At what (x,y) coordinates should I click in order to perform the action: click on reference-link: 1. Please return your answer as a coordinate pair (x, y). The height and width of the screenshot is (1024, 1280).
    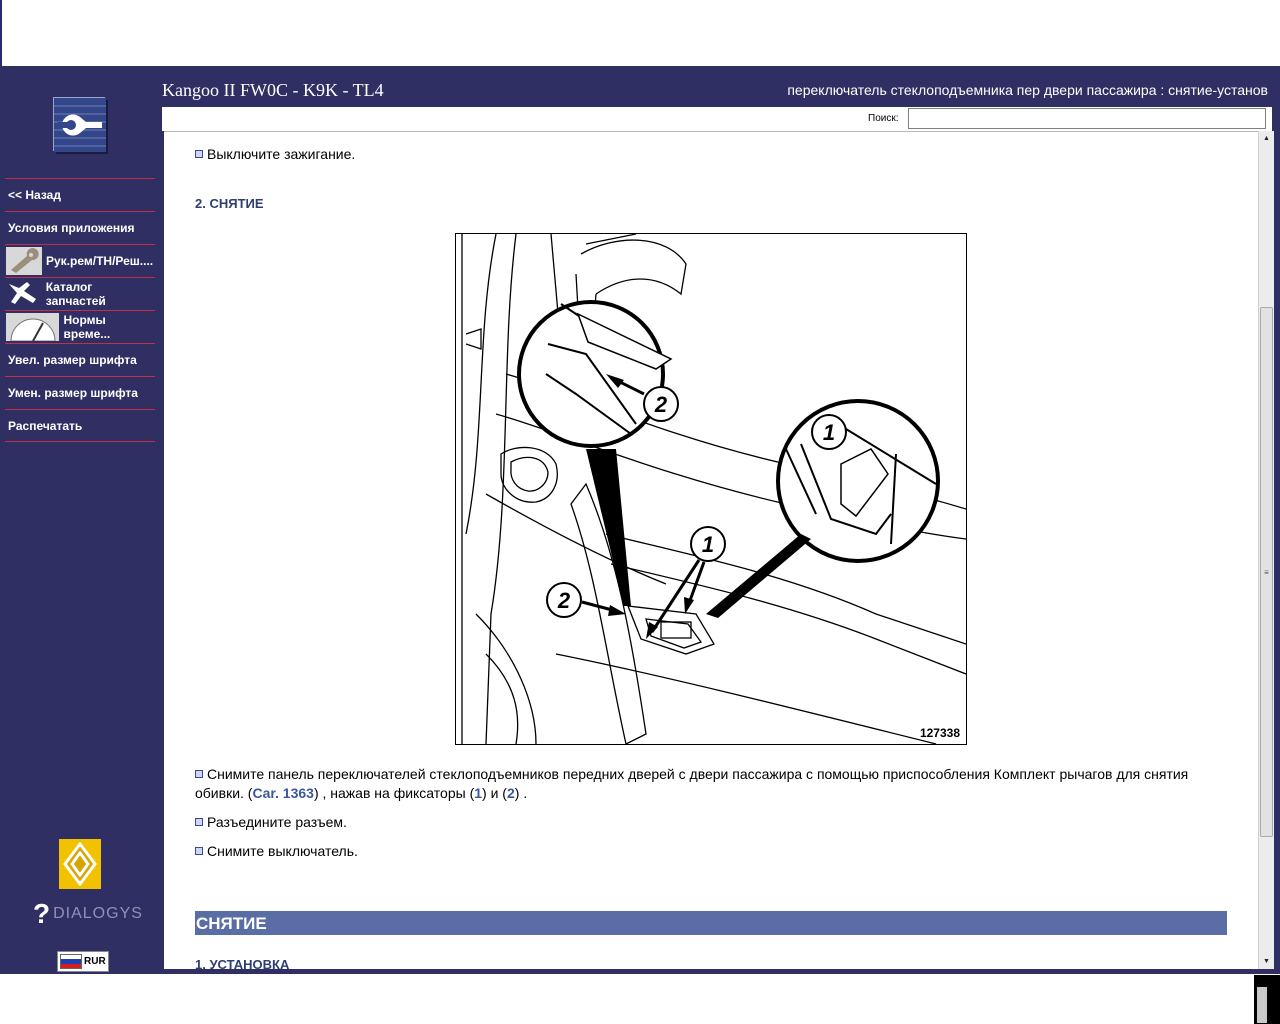
    Looking at the image, I should click on (478, 793).